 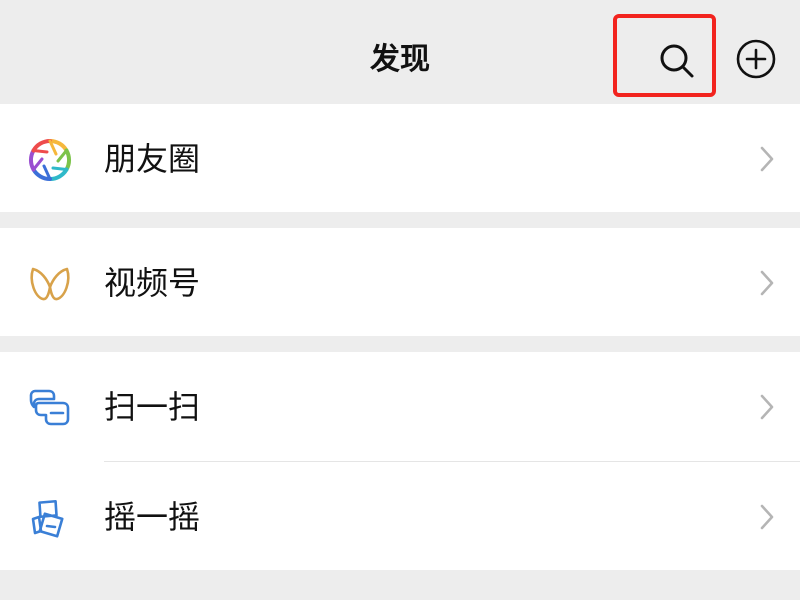 I want to click on menu-item-label: 扫一扫, so click(x=152, y=407).